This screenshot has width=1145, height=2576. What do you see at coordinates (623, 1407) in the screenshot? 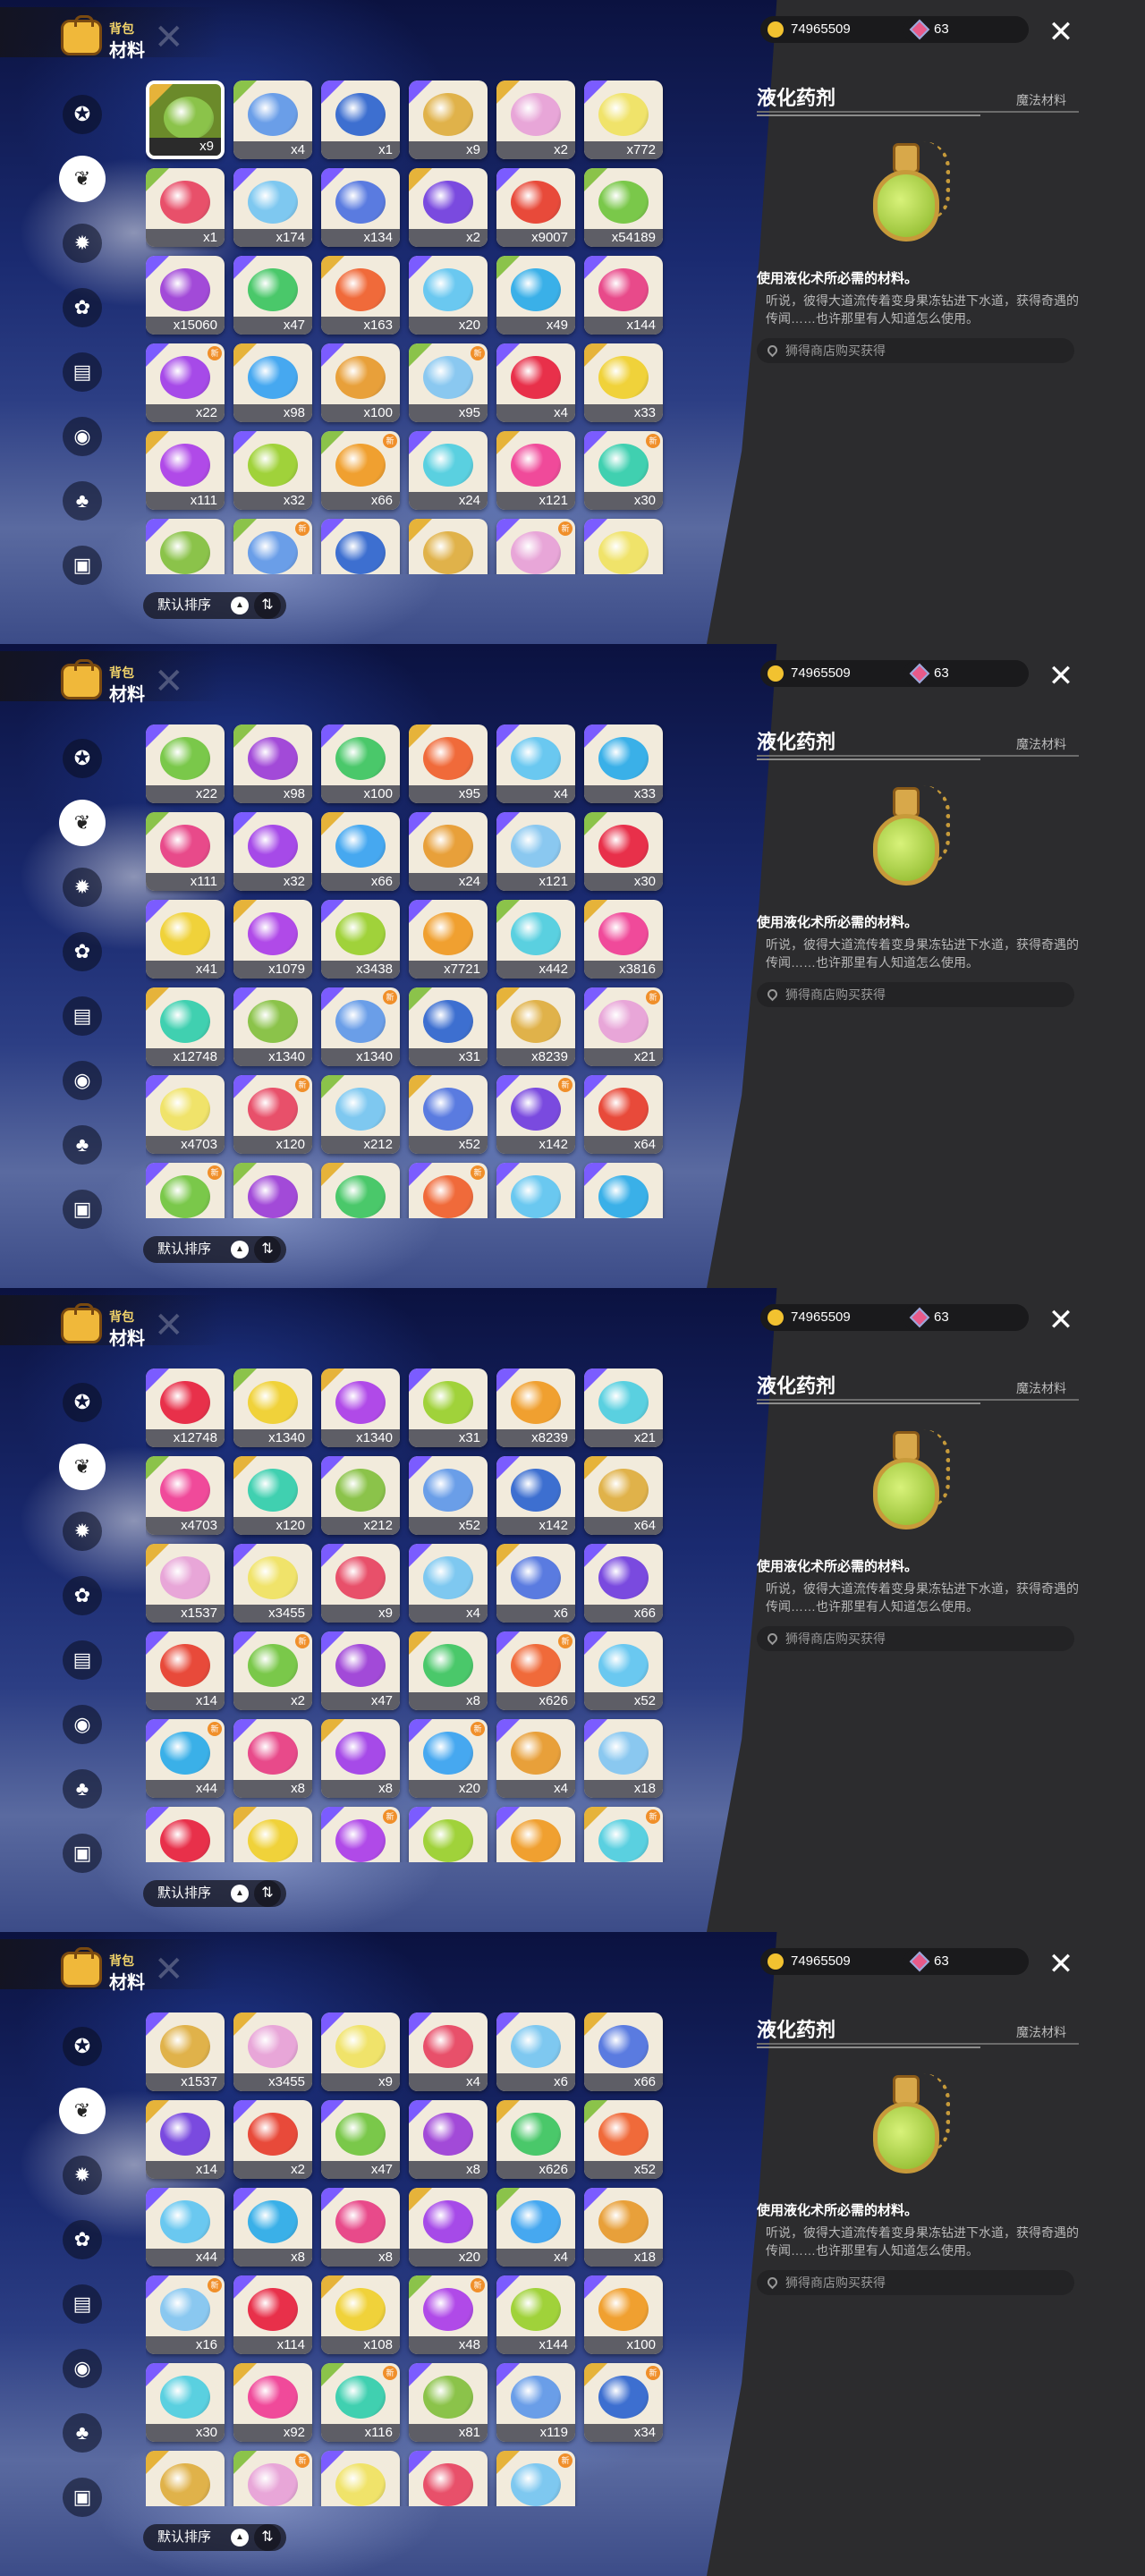
I see `item-slot: x21` at bounding box center [623, 1407].